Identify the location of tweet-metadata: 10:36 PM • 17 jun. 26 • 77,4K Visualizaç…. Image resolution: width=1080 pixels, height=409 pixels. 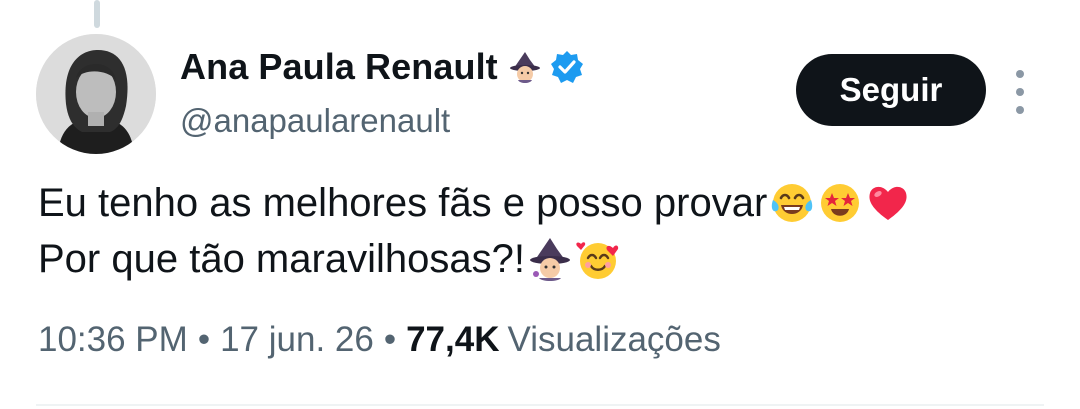
(379, 340).